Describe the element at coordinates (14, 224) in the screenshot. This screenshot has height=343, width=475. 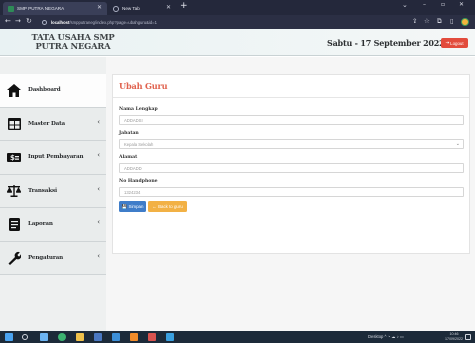
I see `document-icon` at that location.